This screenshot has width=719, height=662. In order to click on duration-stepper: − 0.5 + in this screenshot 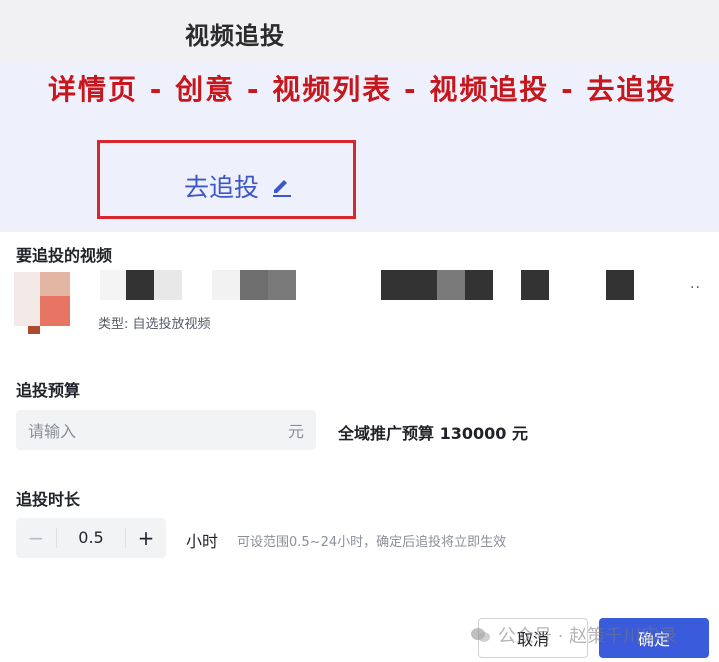, I will do `click(91, 538)`.